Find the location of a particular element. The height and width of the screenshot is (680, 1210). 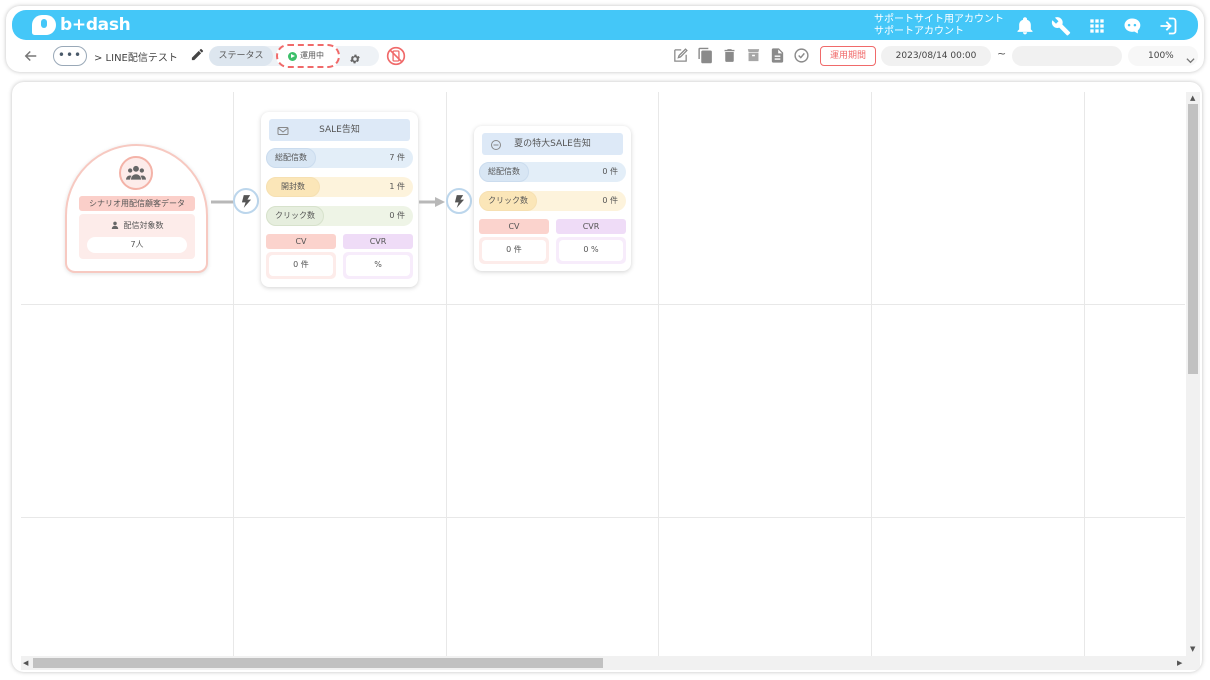

cvr-value-box: 0 % is located at coordinates (591, 250).